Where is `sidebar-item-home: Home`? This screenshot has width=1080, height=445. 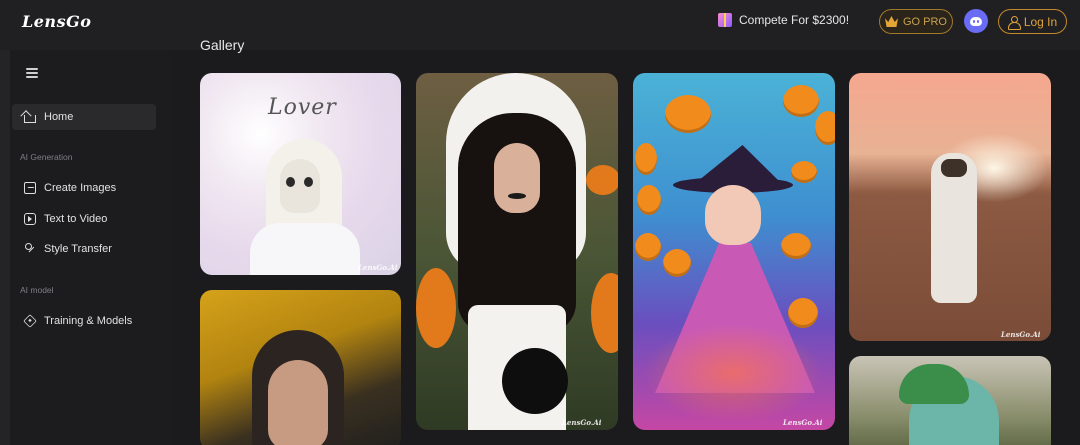
sidebar-item-home: Home is located at coordinates (84, 117).